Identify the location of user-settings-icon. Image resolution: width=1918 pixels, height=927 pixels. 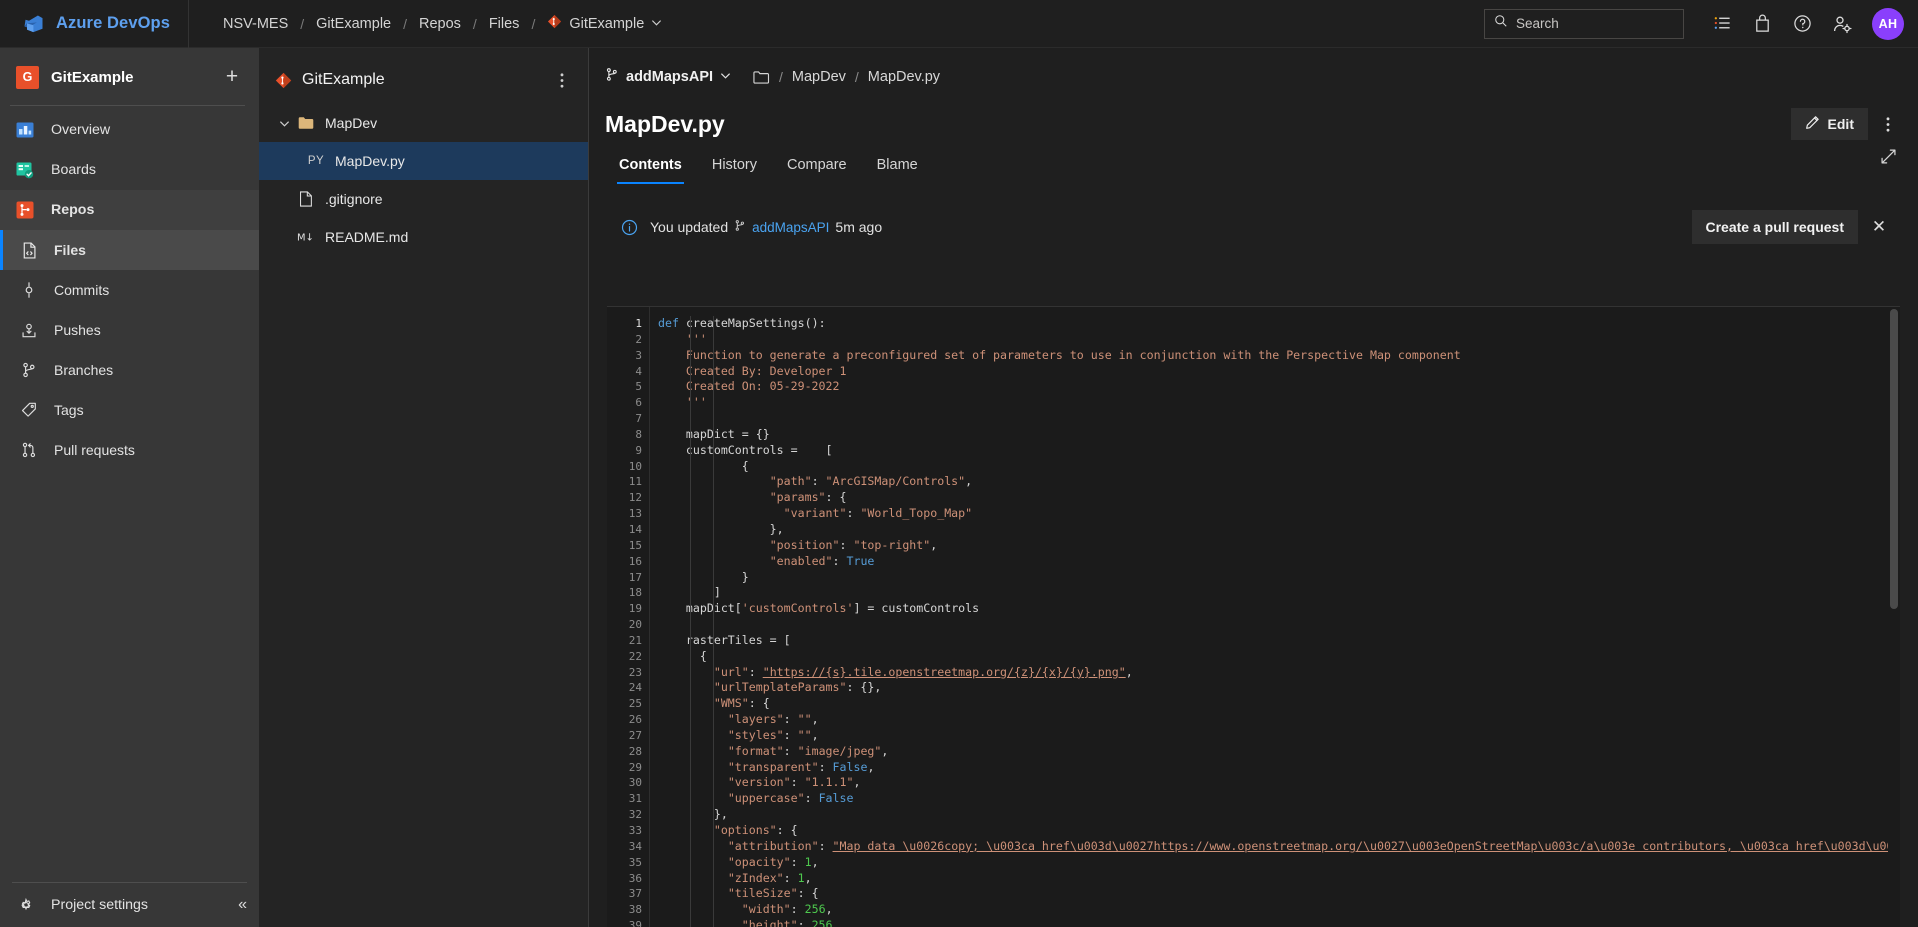
(1842, 24).